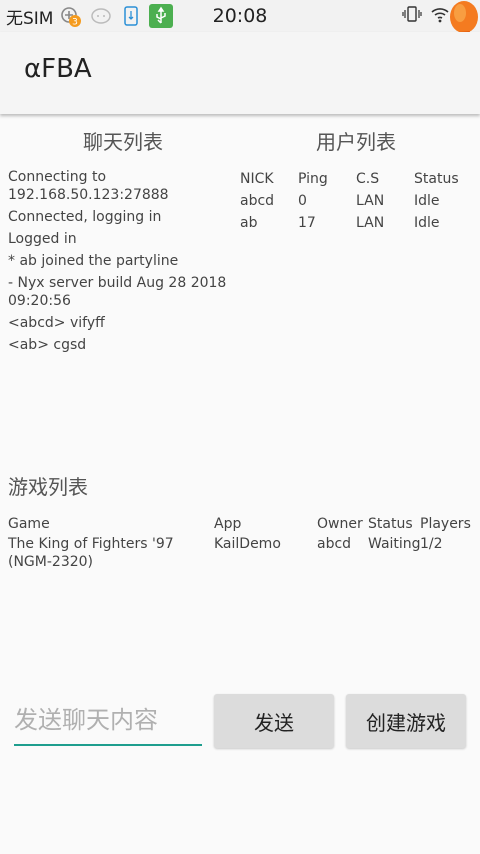 This screenshot has width=480, height=854. I want to click on create-game-button: 创建游戏, so click(406, 721).